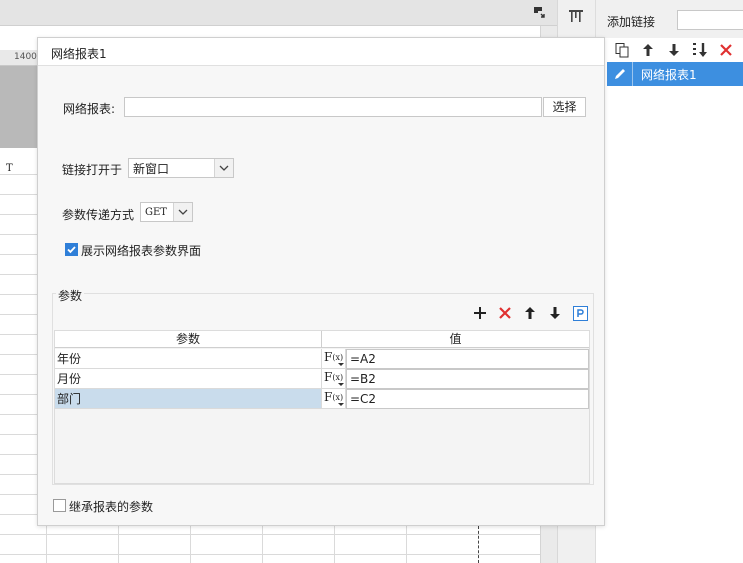 The width and height of the screenshot is (743, 563). Describe the element at coordinates (333, 107) in the screenshot. I see `report-input` at that location.